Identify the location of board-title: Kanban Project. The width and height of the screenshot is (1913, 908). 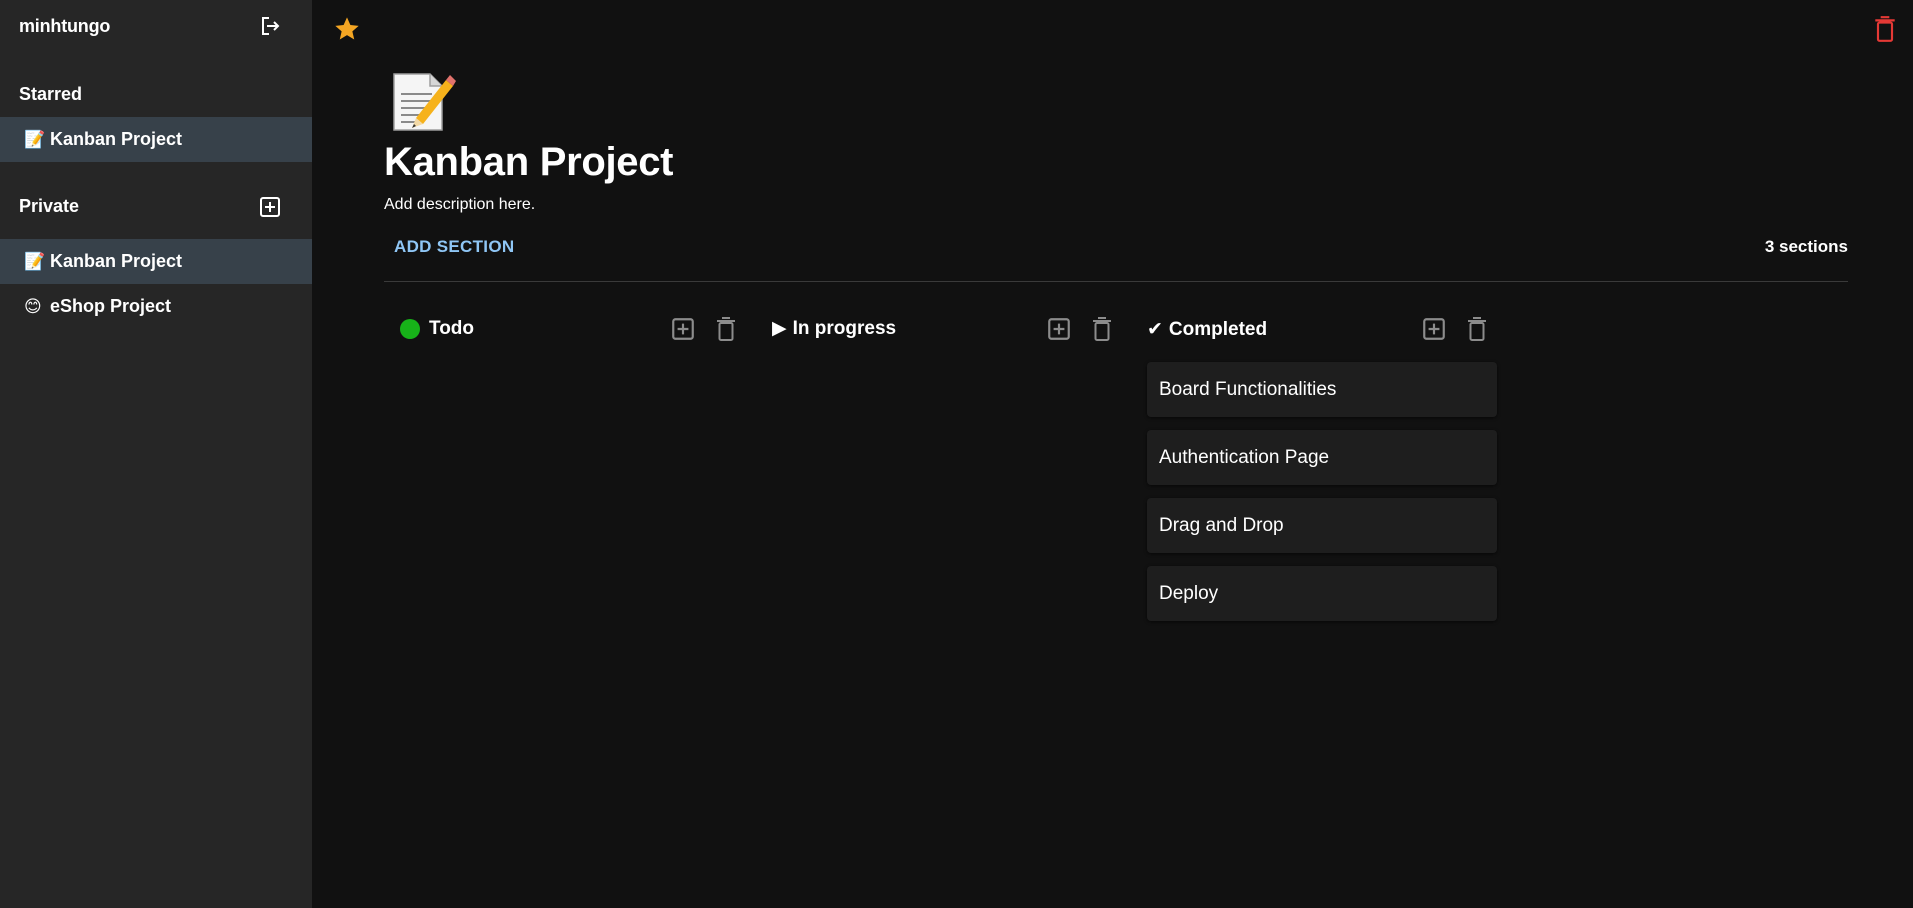
(529, 162).